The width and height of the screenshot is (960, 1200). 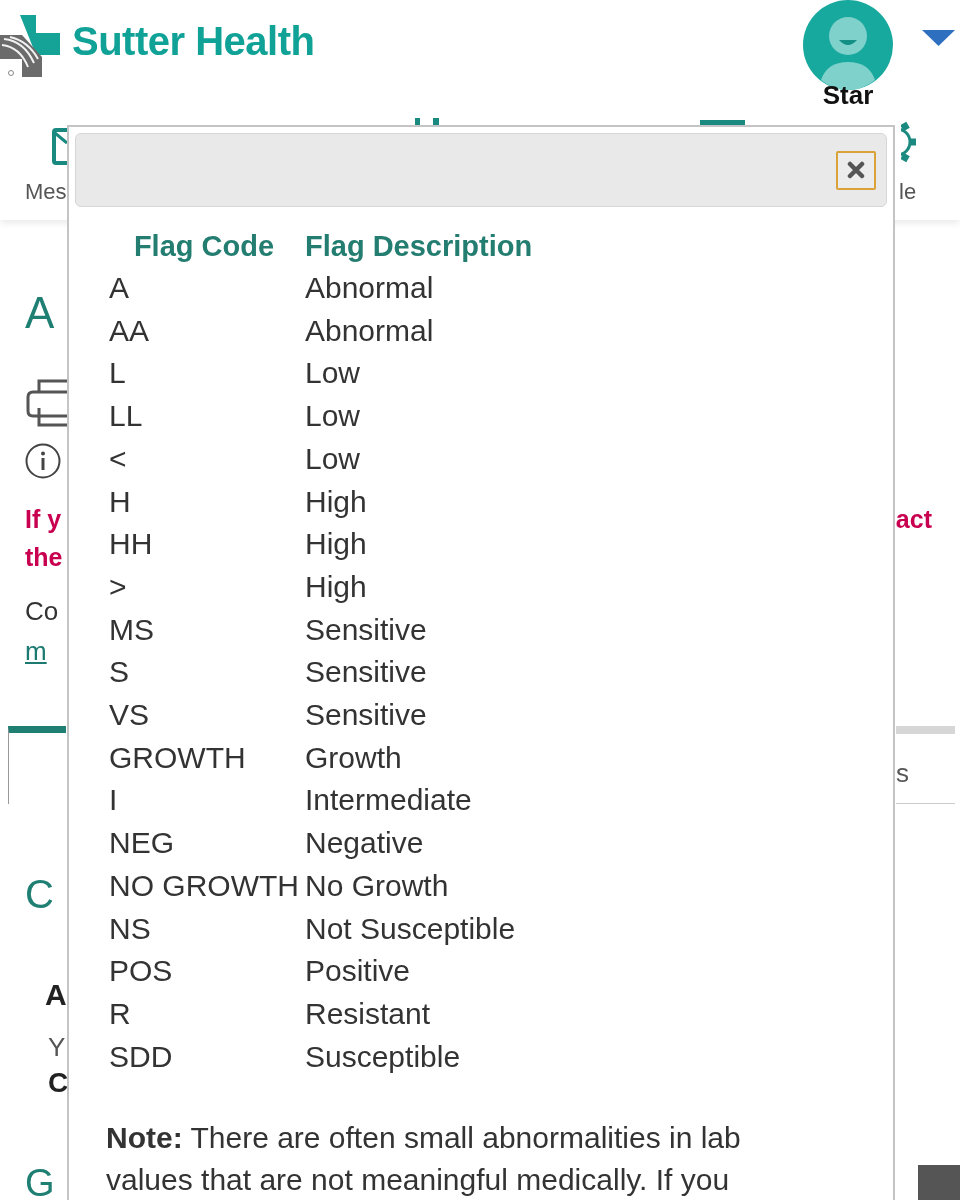 I want to click on table-cell-text: I, so click(x=114, y=800).